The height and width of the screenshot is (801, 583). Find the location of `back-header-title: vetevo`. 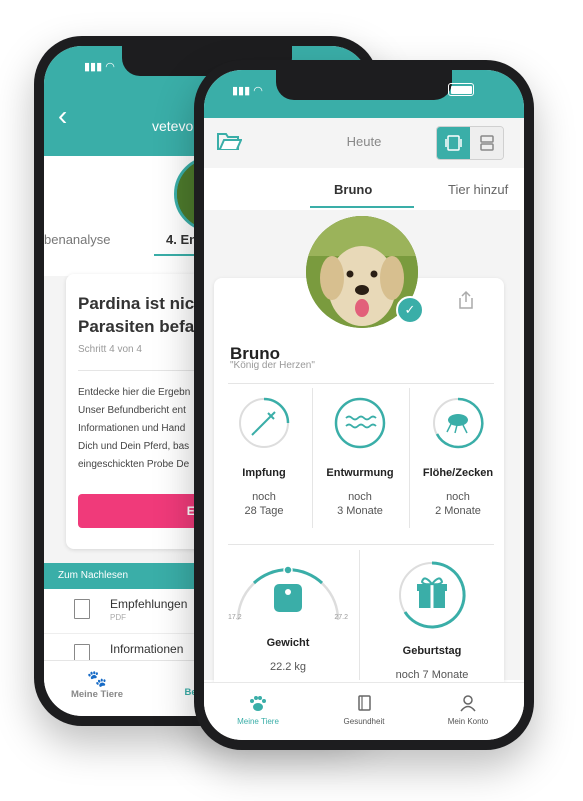

back-header-title: vetevo is located at coordinates (173, 126).